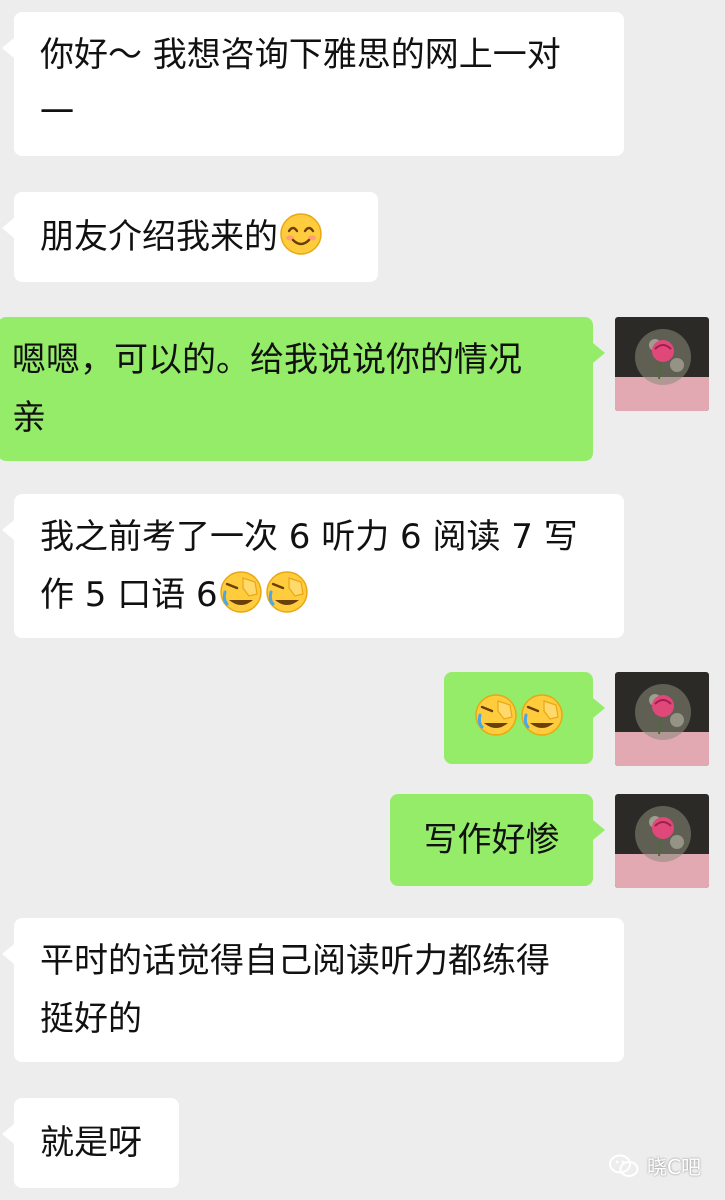  Describe the element at coordinates (313, 566) in the screenshot. I see `message-bubble: 我之前考了一次 6 听力 6 阅读 7 写 作 5 口语 6` at that location.